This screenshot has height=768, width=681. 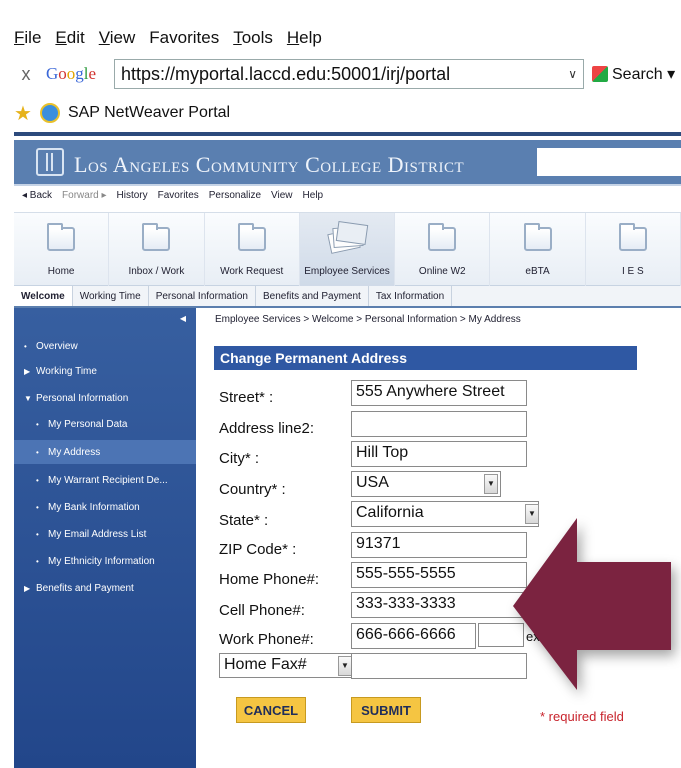 What do you see at coordinates (372, 482) in the screenshot?
I see `country-value: USA` at bounding box center [372, 482].